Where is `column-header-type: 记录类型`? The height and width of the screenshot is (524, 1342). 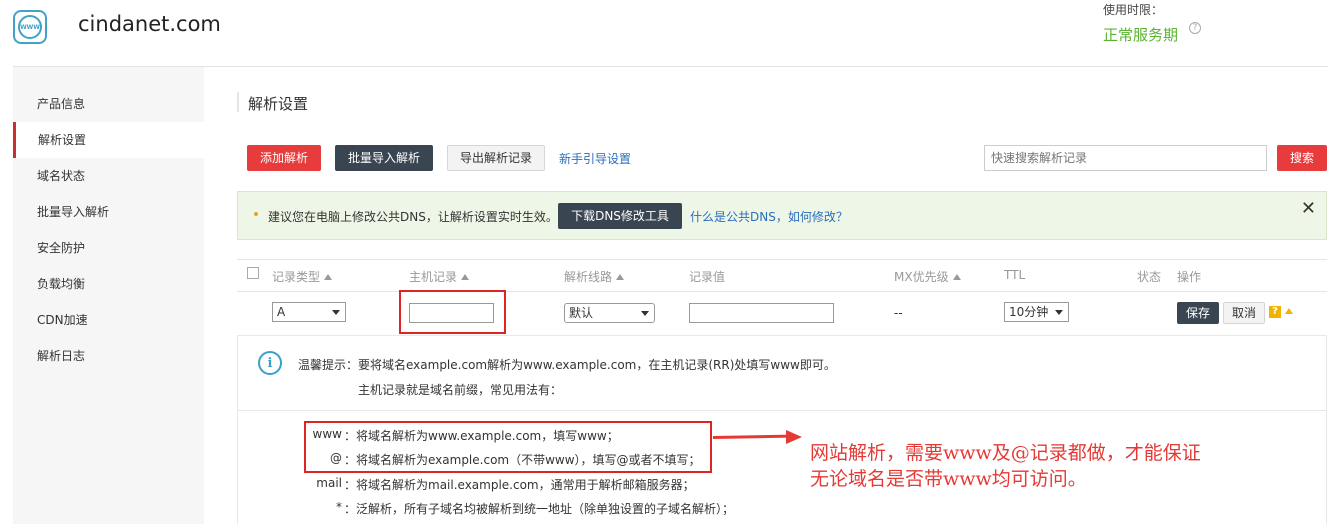 column-header-type: 记录类型 is located at coordinates (302, 276).